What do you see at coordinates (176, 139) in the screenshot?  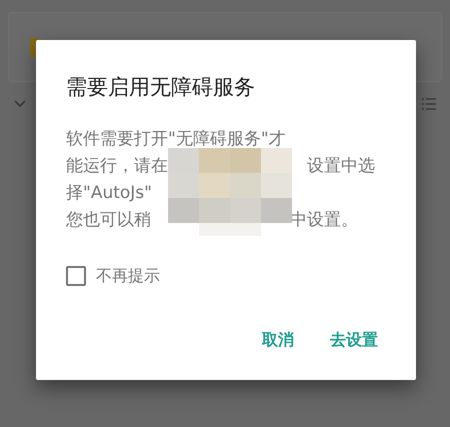 I see `message-text: 软件需要打开"无障碍服务"才` at bounding box center [176, 139].